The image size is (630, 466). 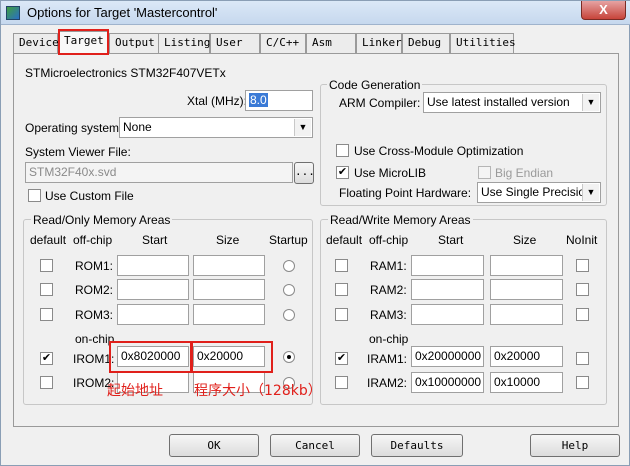 I want to click on ram3-size-input, so click(x=526, y=314).